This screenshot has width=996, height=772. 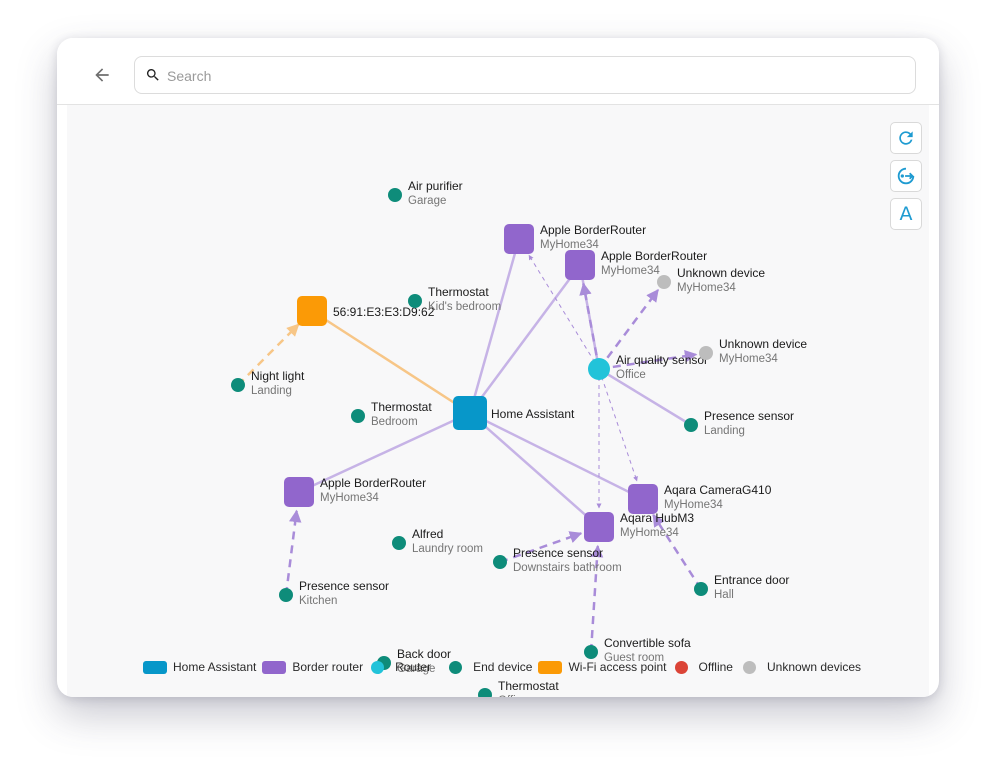 I want to click on top-bar, so click(x=498, y=71).